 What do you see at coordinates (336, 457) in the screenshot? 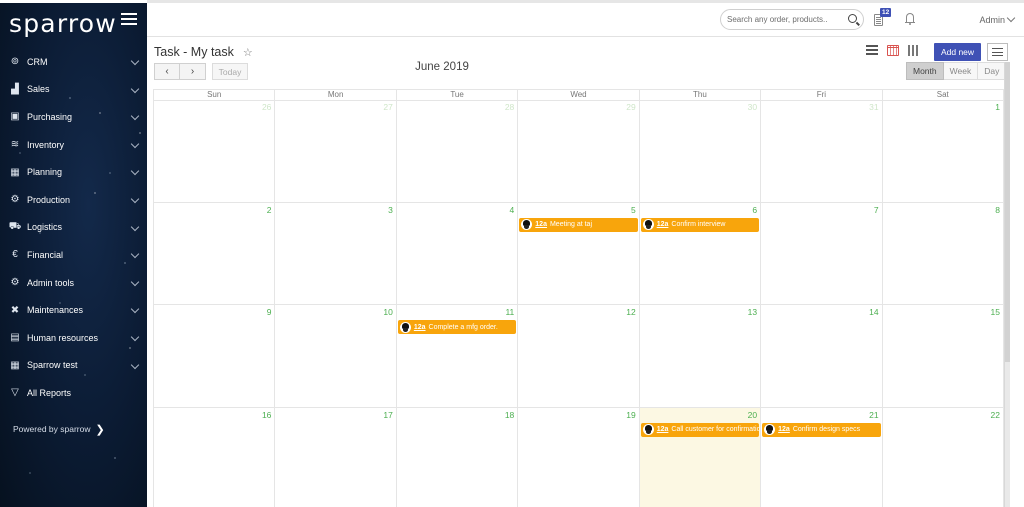
I see `day-cell: 17` at bounding box center [336, 457].